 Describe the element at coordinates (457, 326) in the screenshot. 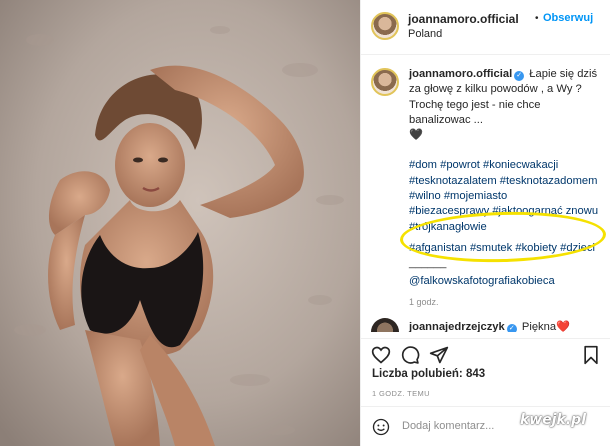

I see `reply-author: joannajedrzejczyk` at that location.